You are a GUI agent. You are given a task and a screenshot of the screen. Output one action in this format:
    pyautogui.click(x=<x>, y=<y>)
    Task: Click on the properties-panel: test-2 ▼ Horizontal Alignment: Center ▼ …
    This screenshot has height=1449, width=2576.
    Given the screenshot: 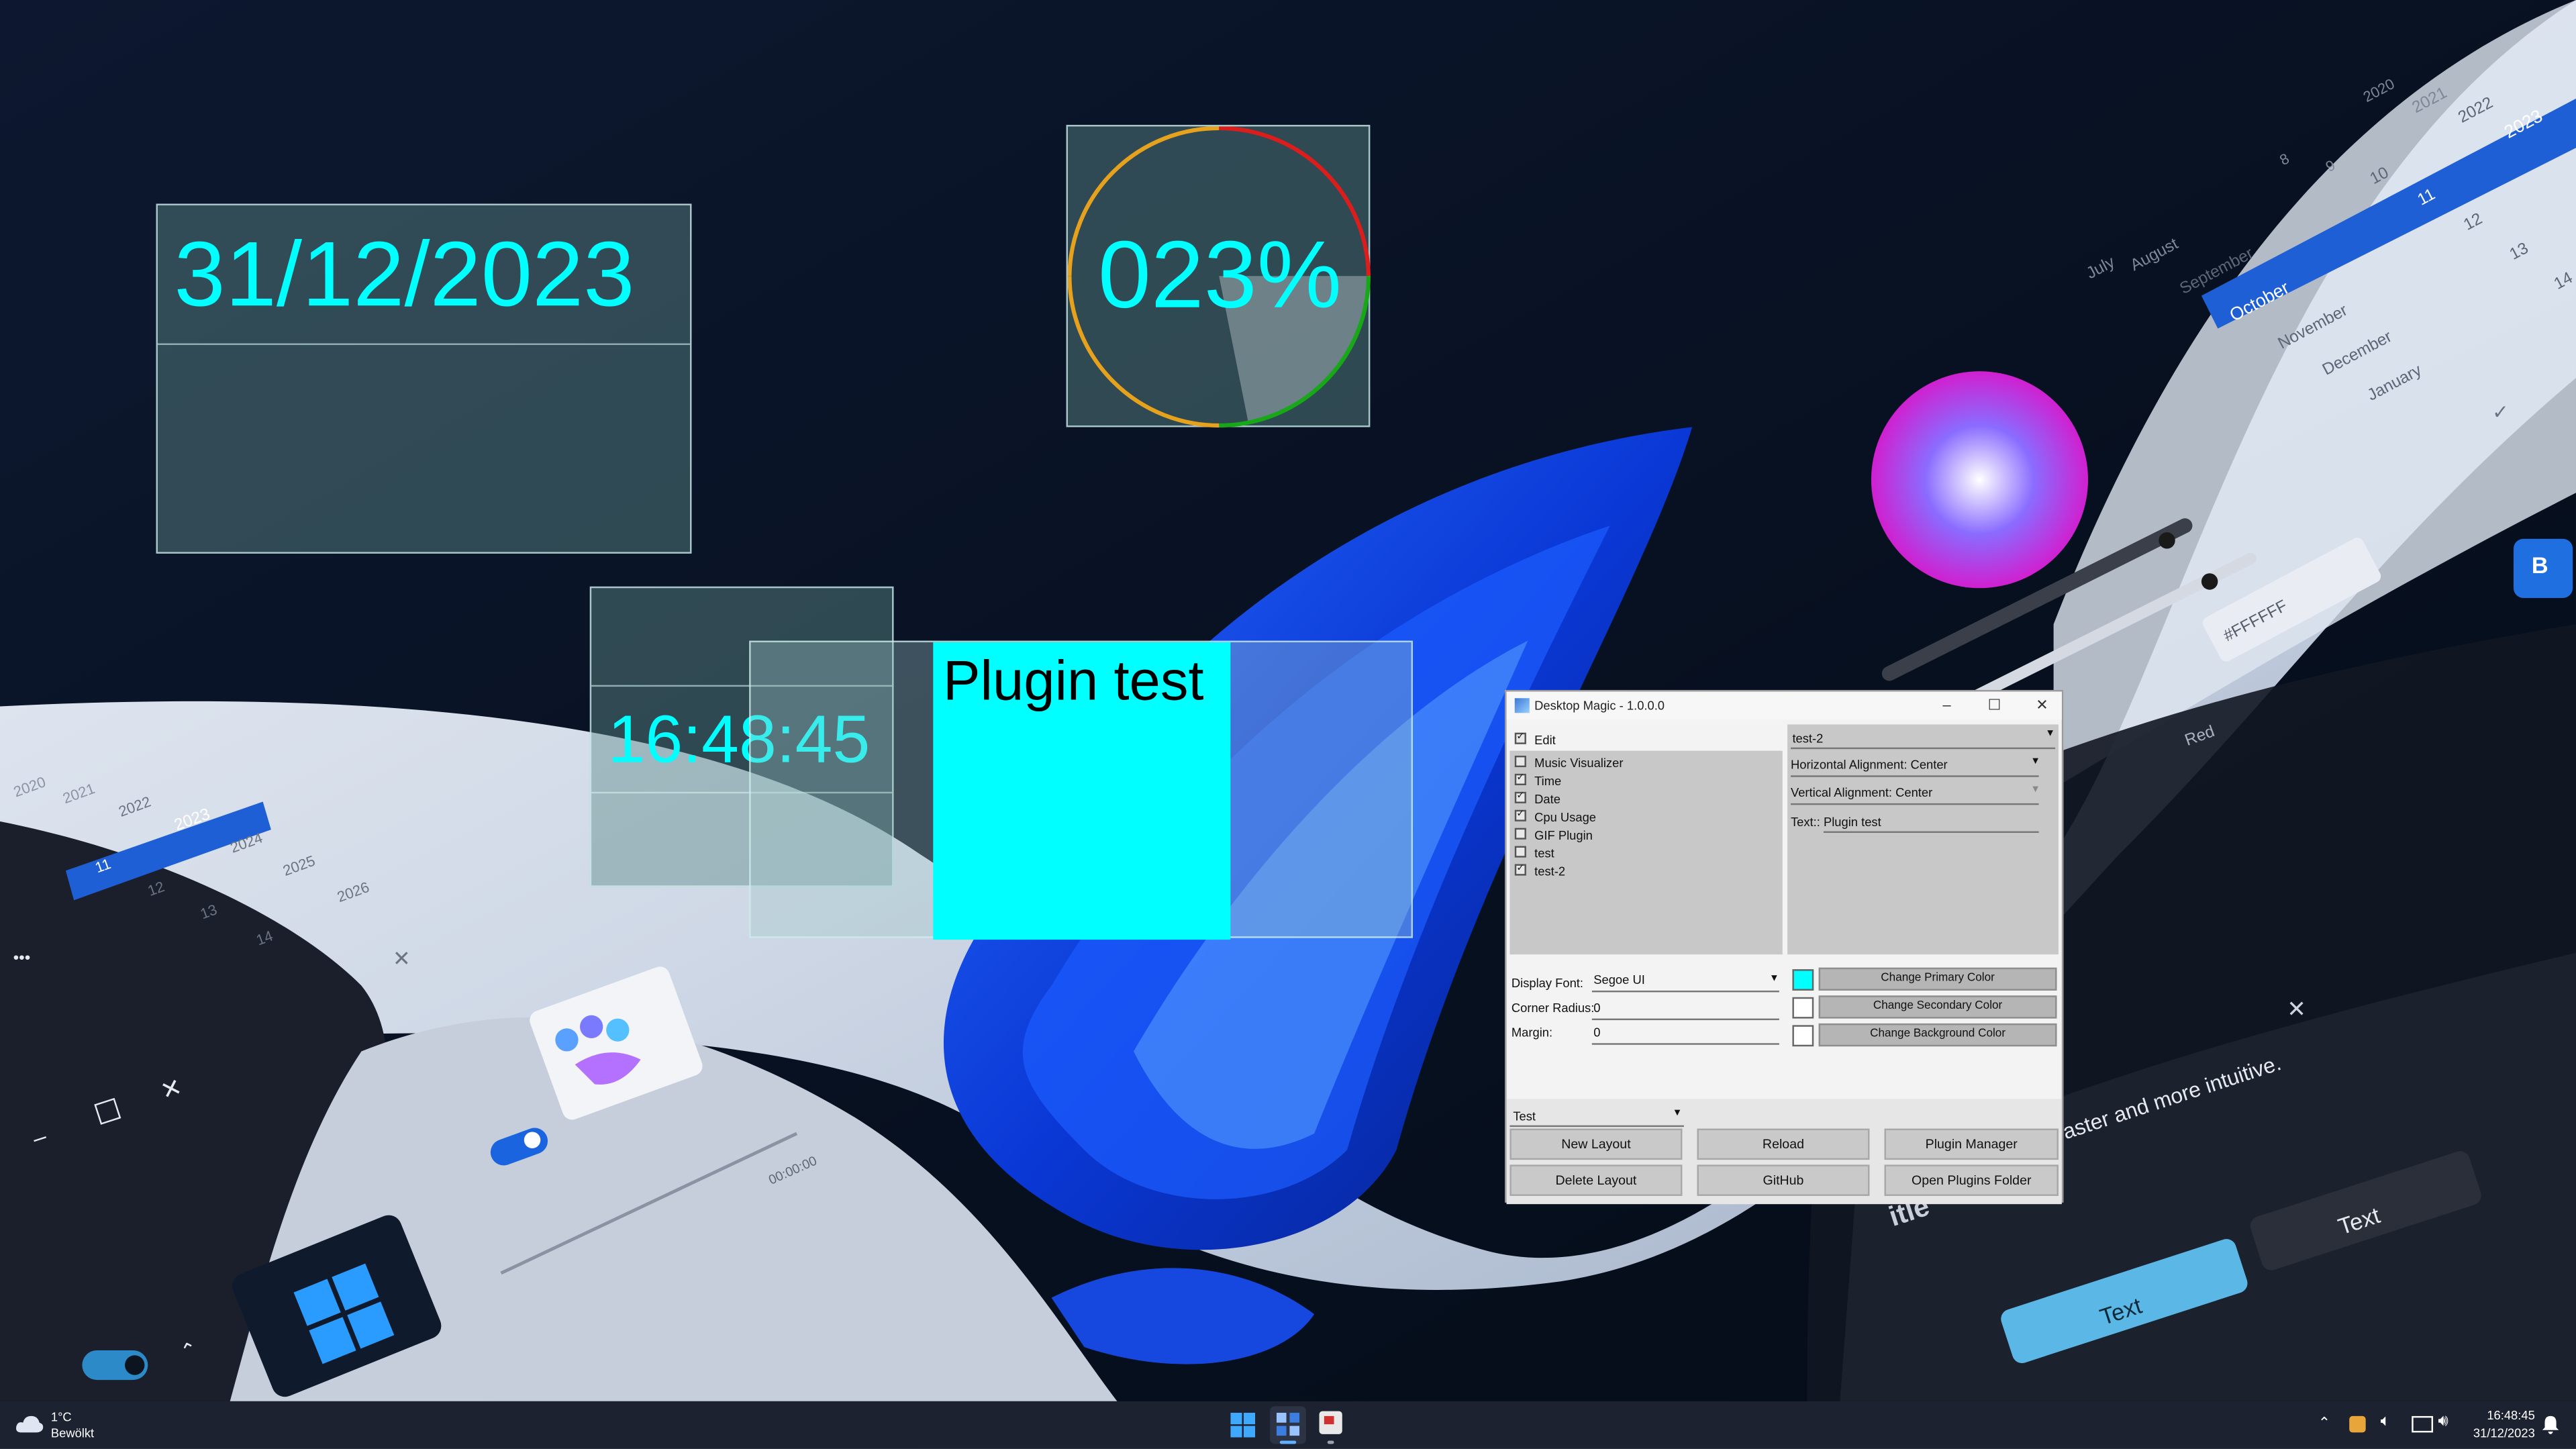 What is the action you would take?
    pyautogui.click(x=1923, y=839)
    